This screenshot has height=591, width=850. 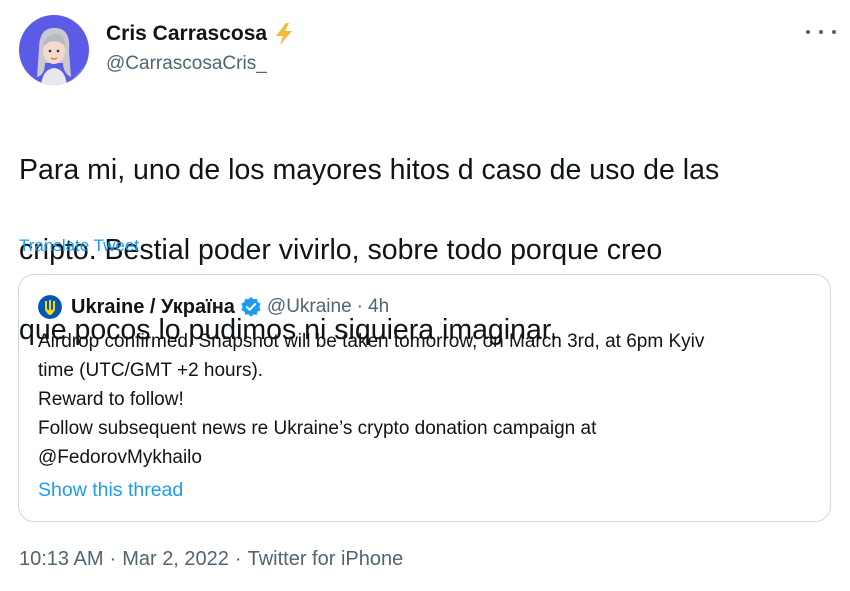 What do you see at coordinates (821, 32) in the screenshot?
I see `more-options-icon` at bounding box center [821, 32].